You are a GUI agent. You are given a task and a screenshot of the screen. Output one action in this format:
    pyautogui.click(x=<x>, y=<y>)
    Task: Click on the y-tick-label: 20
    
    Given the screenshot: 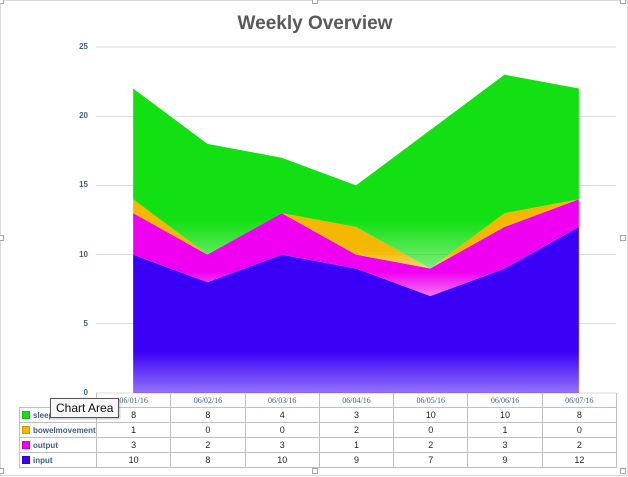 What is the action you would take?
    pyautogui.click(x=83, y=116)
    